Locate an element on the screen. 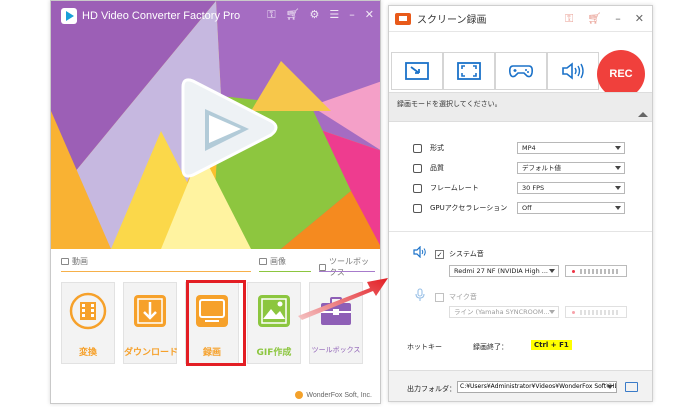 The width and height of the screenshot is (700, 407). format-select: MP4 is located at coordinates (571, 148).